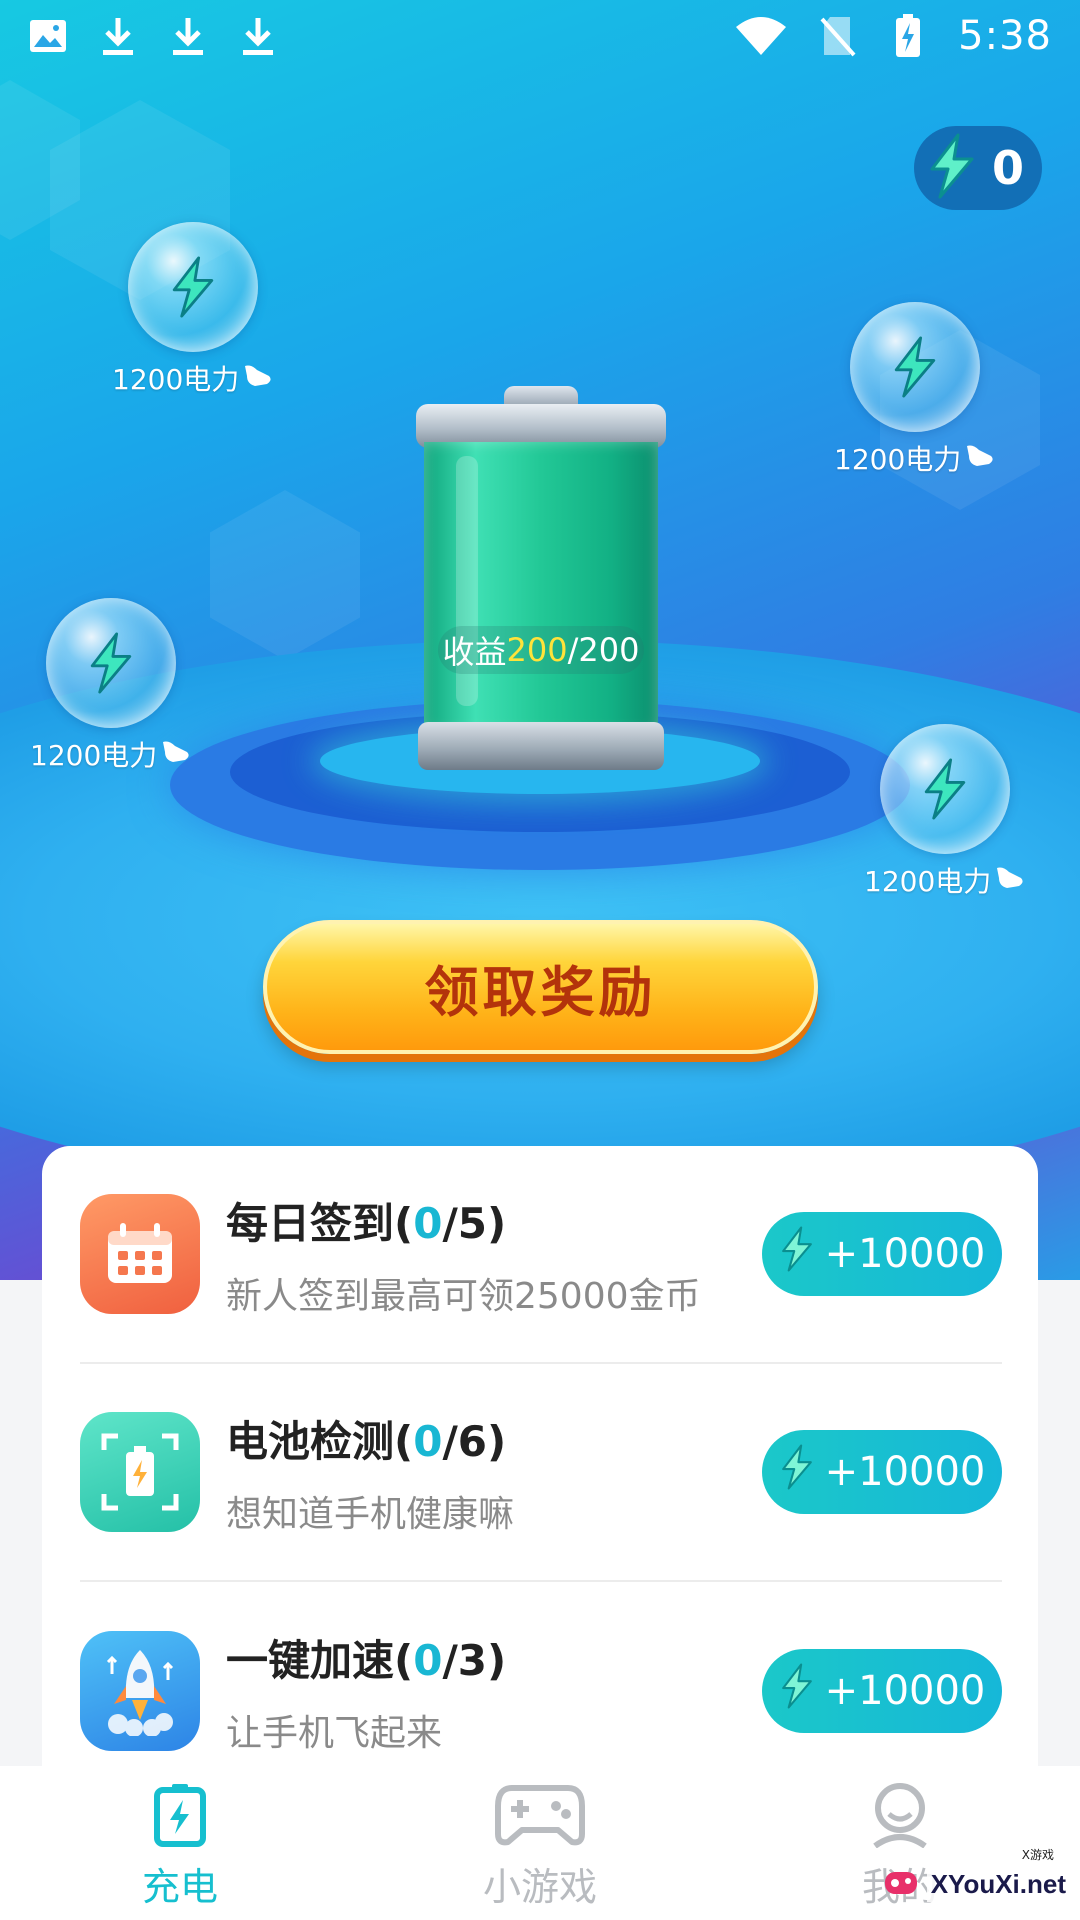 The width and height of the screenshot is (1080, 1920). I want to click on power-balance: 0, so click(978, 168).